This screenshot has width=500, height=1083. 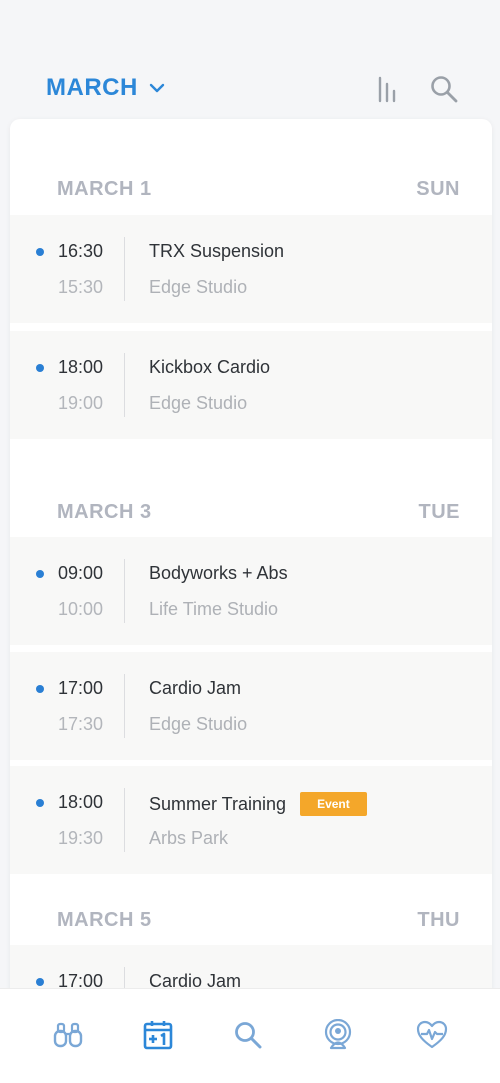 I want to click on day-date: MARCH 1, so click(x=104, y=188).